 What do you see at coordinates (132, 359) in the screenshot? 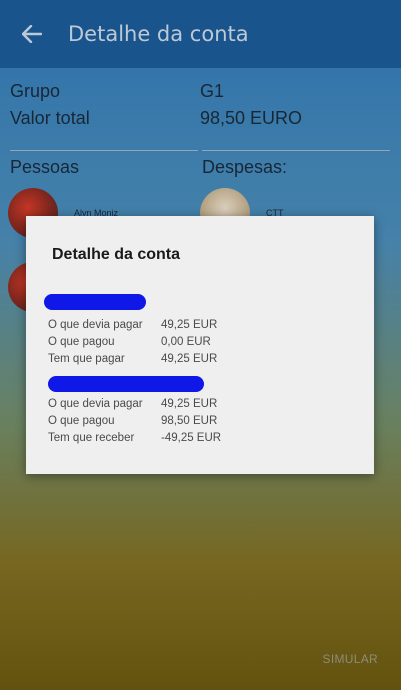
I see `detail-line: Tem que pagar 49,25 EUR` at bounding box center [132, 359].